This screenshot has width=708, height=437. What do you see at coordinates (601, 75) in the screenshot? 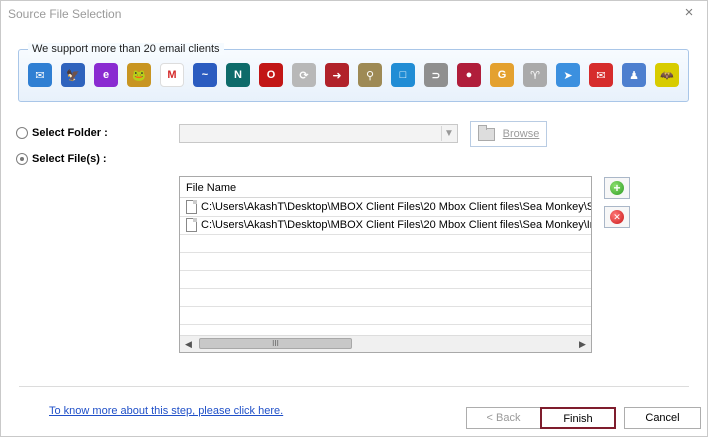
I see `mail-envelope-icon: ✉` at bounding box center [601, 75].